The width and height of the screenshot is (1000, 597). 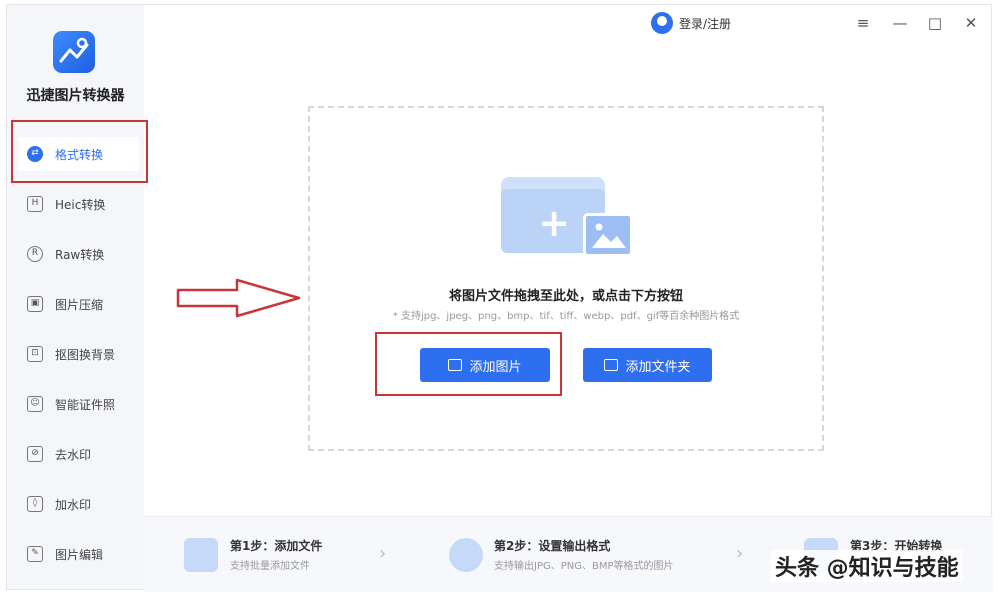 I want to click on sidebar-item-label: Heic转换, so click(x=80, y=204).